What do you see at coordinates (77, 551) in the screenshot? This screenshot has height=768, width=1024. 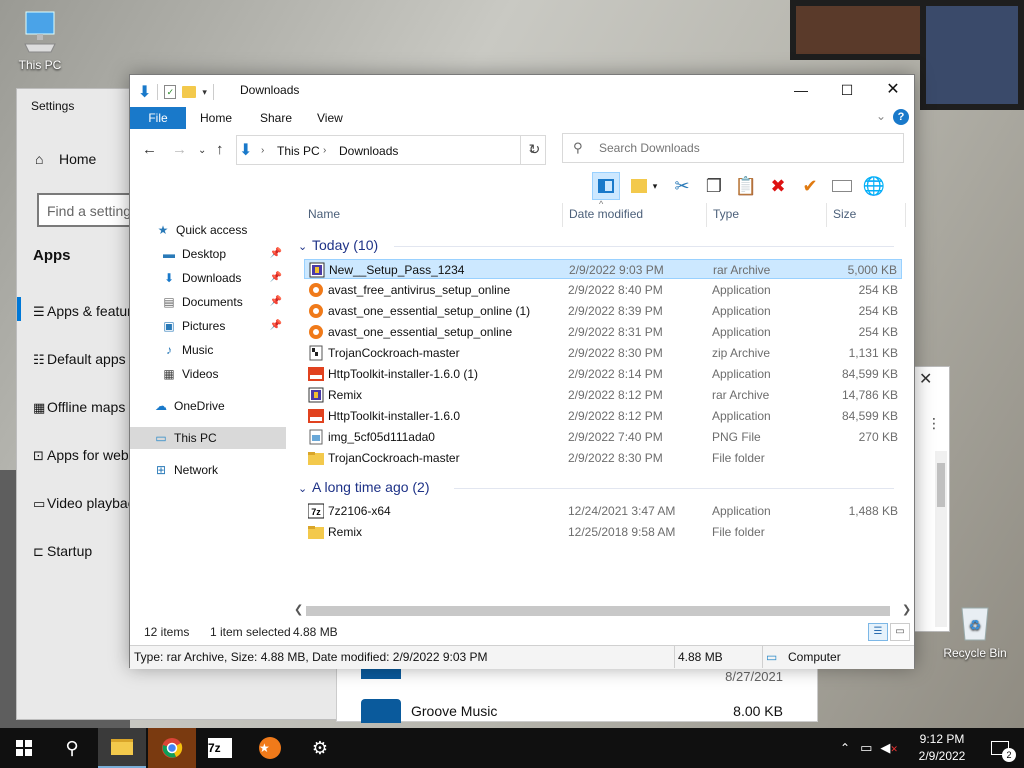 I see `settings-nav-startup: ⊏ Startup` at bounding box center [77, 551].